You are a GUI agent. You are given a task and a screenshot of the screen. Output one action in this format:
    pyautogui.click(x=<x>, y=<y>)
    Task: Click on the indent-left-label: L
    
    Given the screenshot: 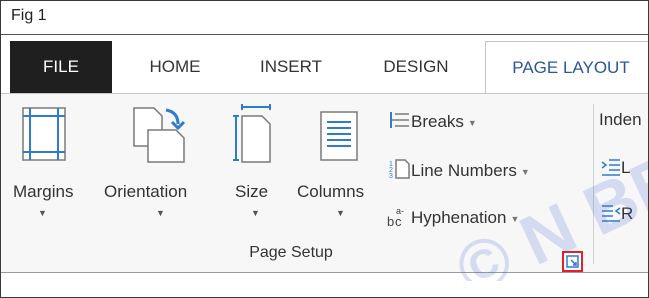 What is the action you would take?
    pyautogui.click(x=626, y=167)
    